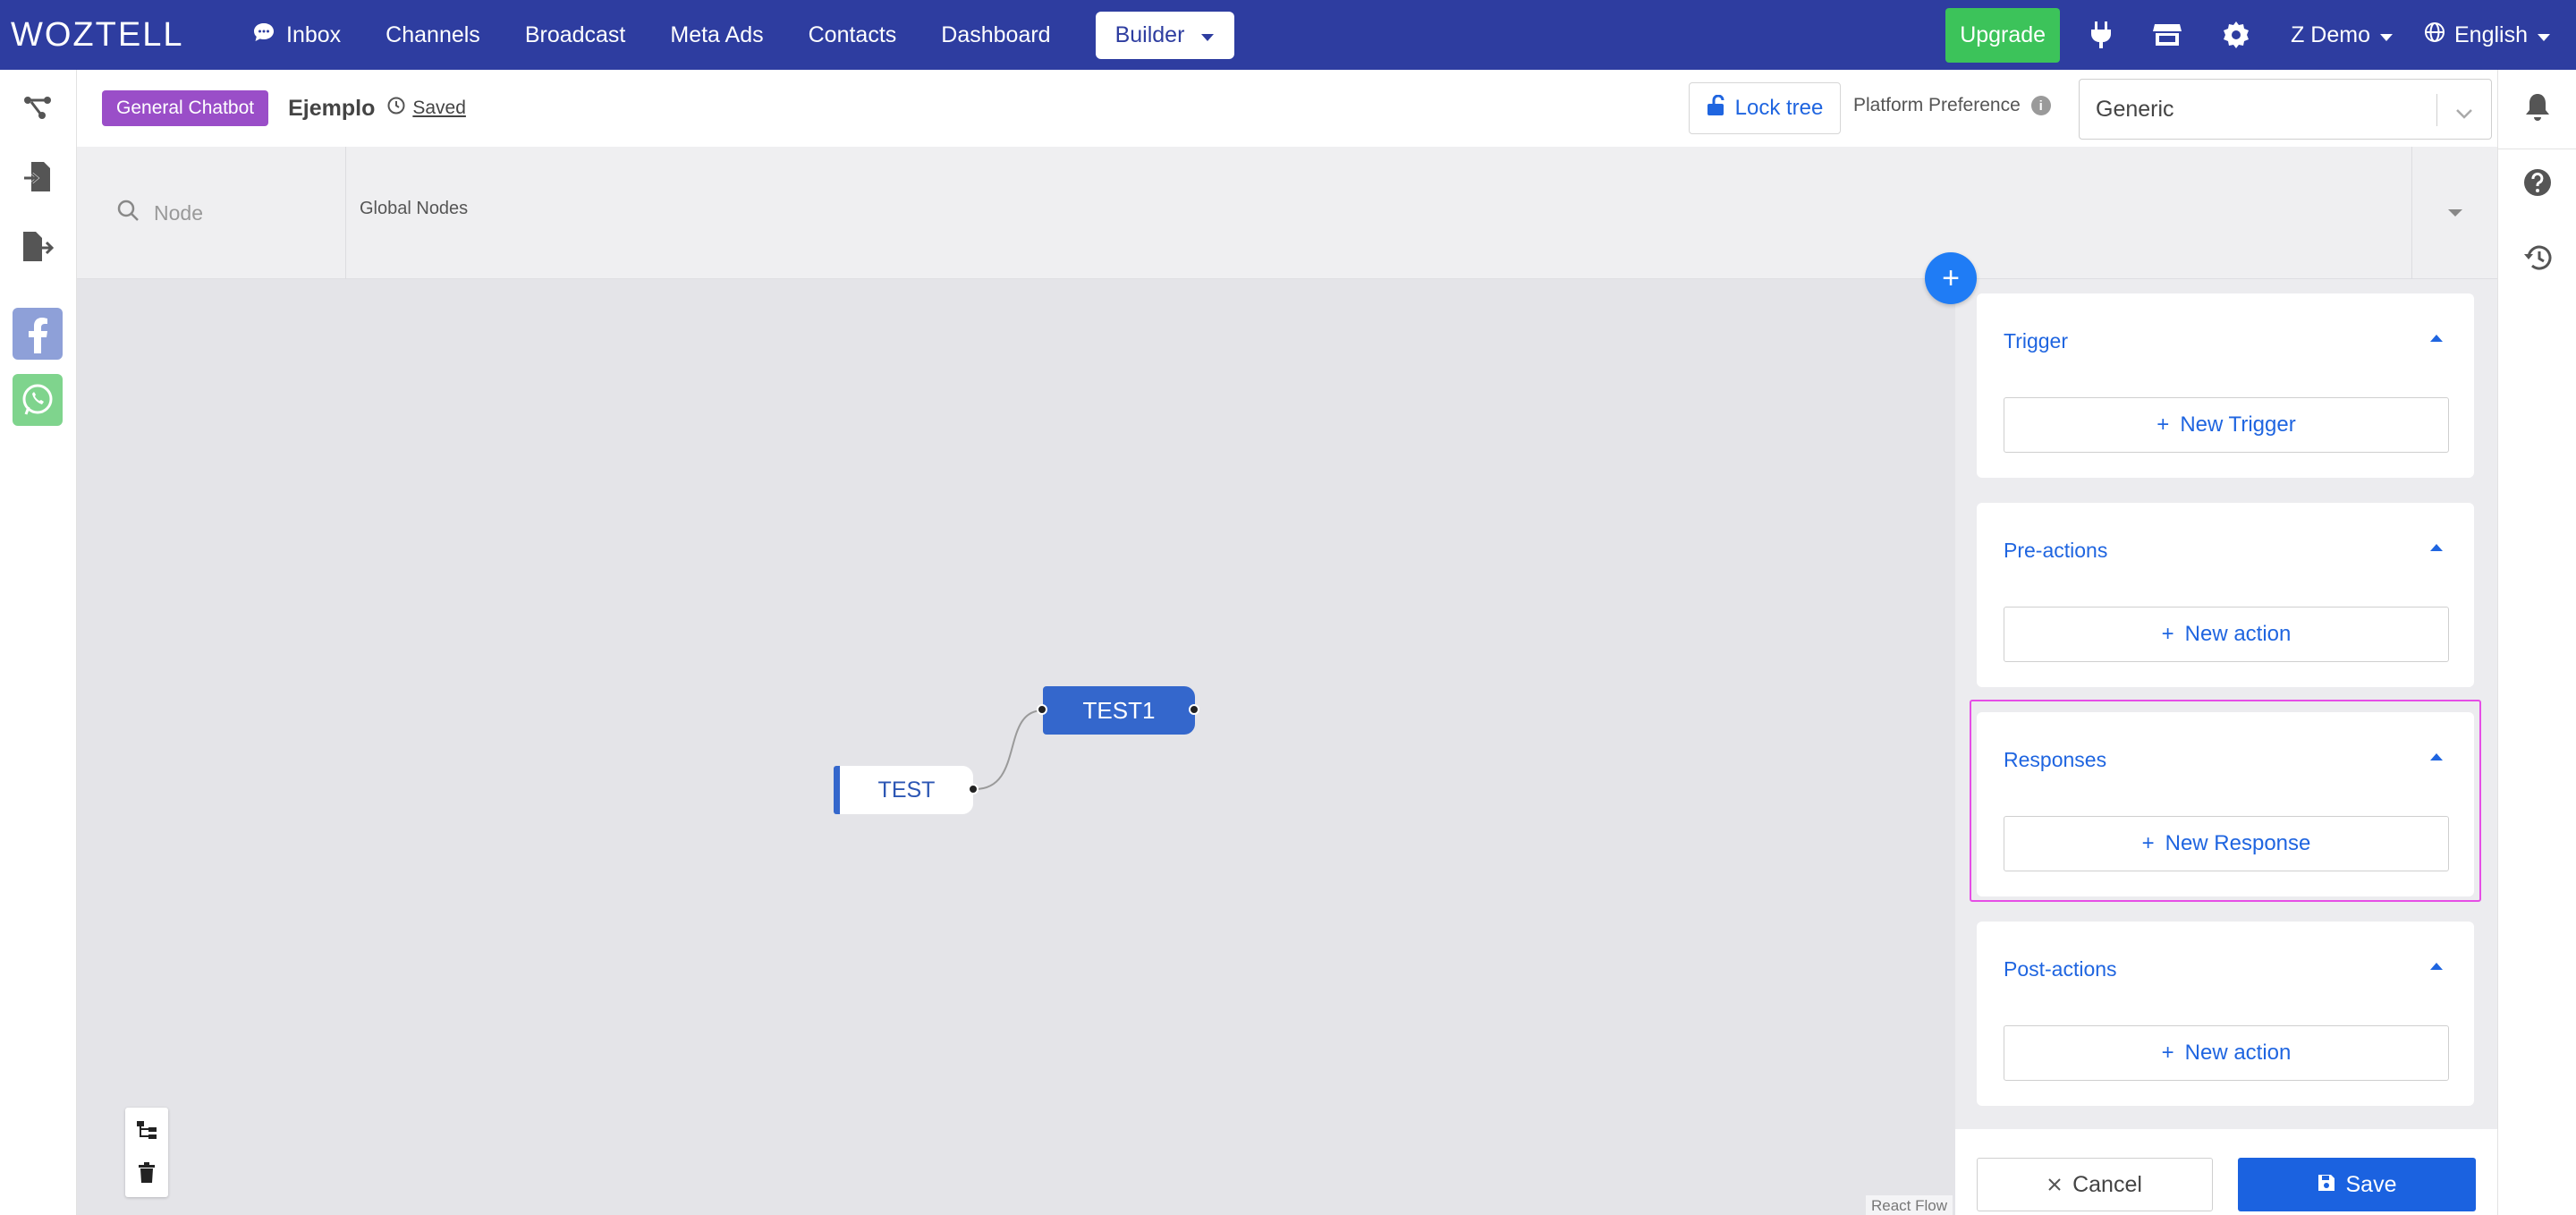 Image resolution: width=2576 pixels, height=1215 pixels. Describe the element at coordinates (2101, 35) in the screenshot. I see `plug-icon` at that location.